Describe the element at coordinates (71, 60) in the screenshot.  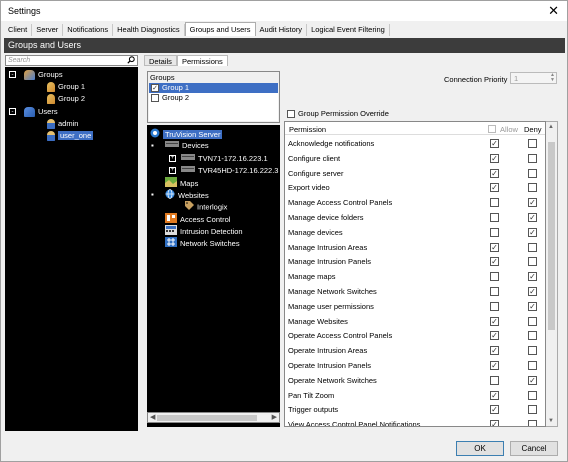
I see `search-input: Search` at that location.